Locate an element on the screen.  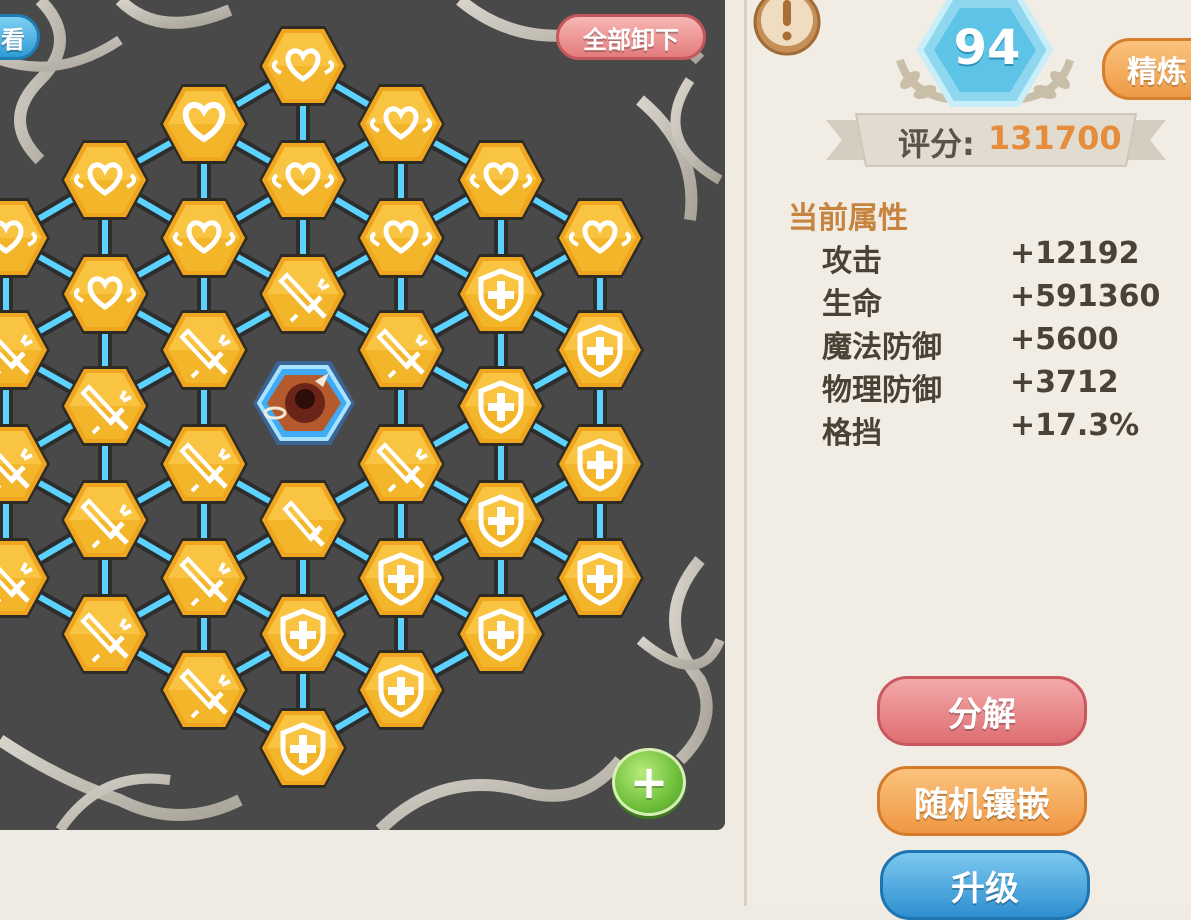
warning-icon is located at coordinates (787, 28).